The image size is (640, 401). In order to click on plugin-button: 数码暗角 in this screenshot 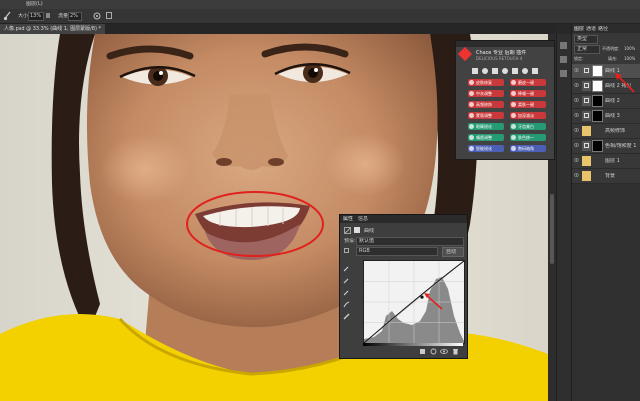, I will do `click(528, 148)`.